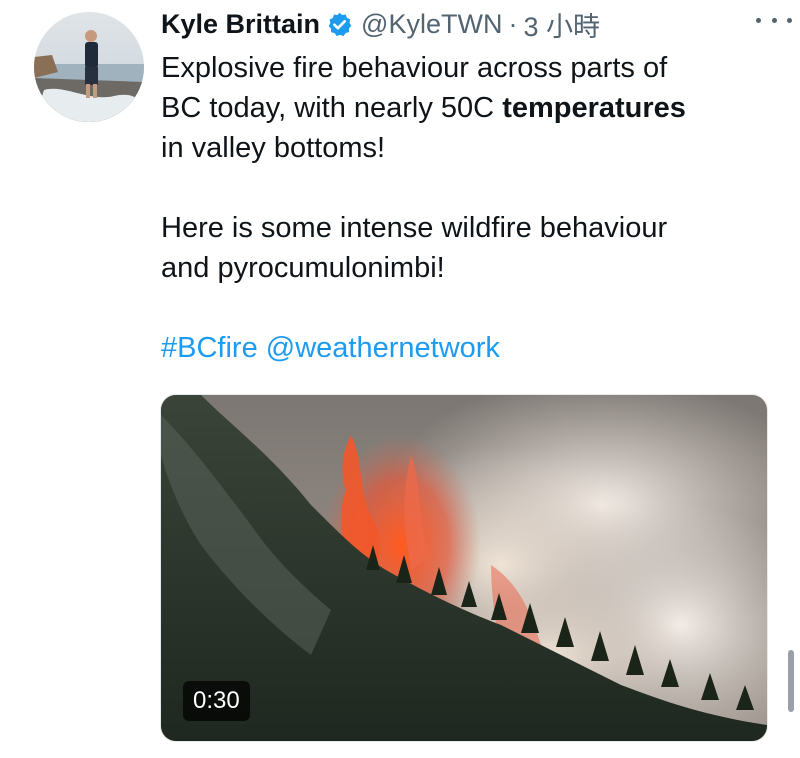  What do you see at coordinates (339, 24) in the screenshot?
I see `verified-badge-icon` at bounding box center [339, 24].